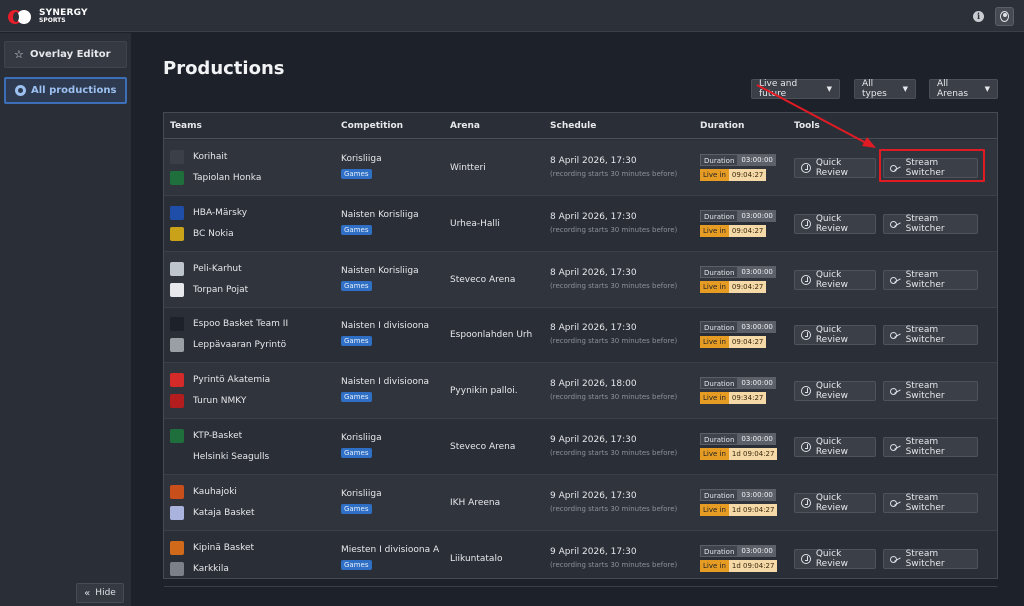 The width and height of the screenshot is (1024, 606). What do you see at coordinates (816, 116) in the screenshot?
I see `annotation-arrow` at bounding box center [816, 116].